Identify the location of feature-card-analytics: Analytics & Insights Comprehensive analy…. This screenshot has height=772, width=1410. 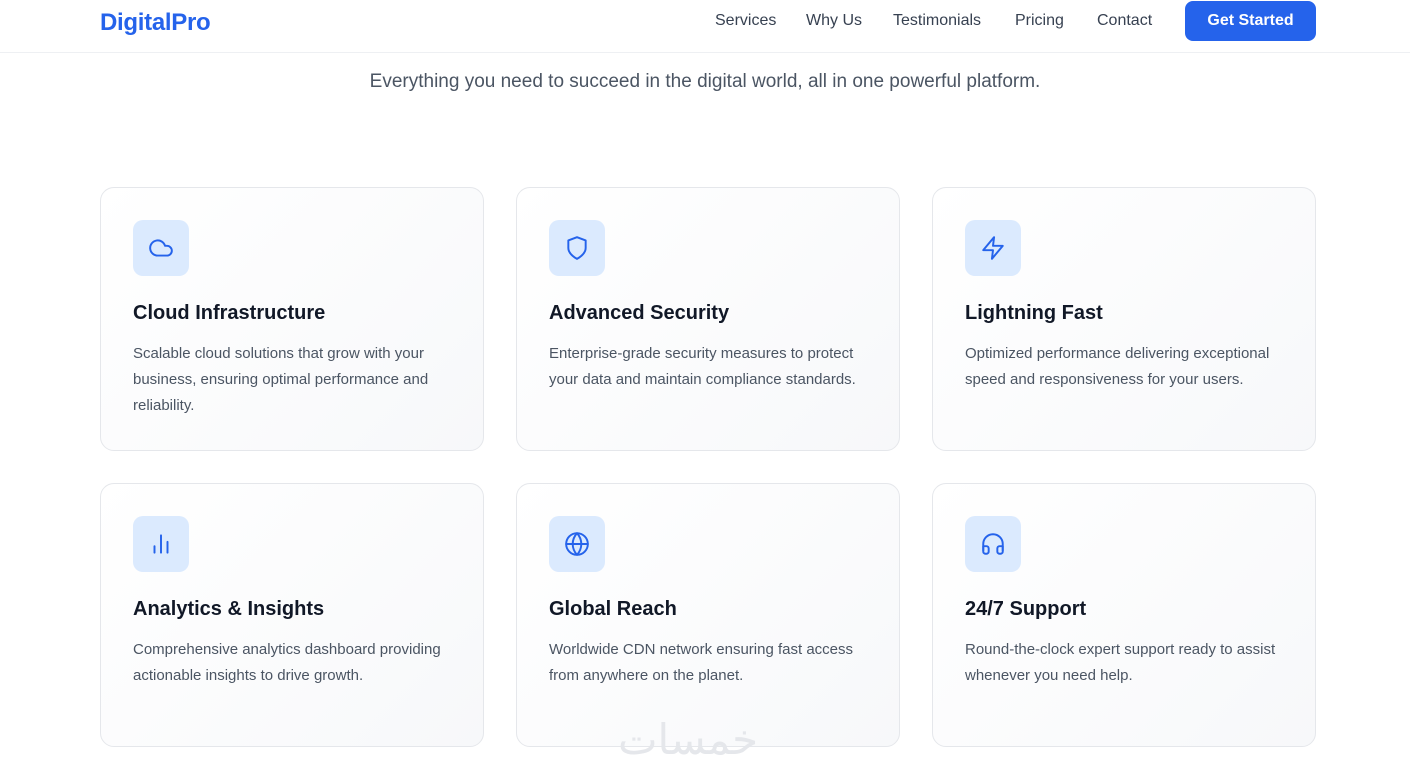
(292, 615).